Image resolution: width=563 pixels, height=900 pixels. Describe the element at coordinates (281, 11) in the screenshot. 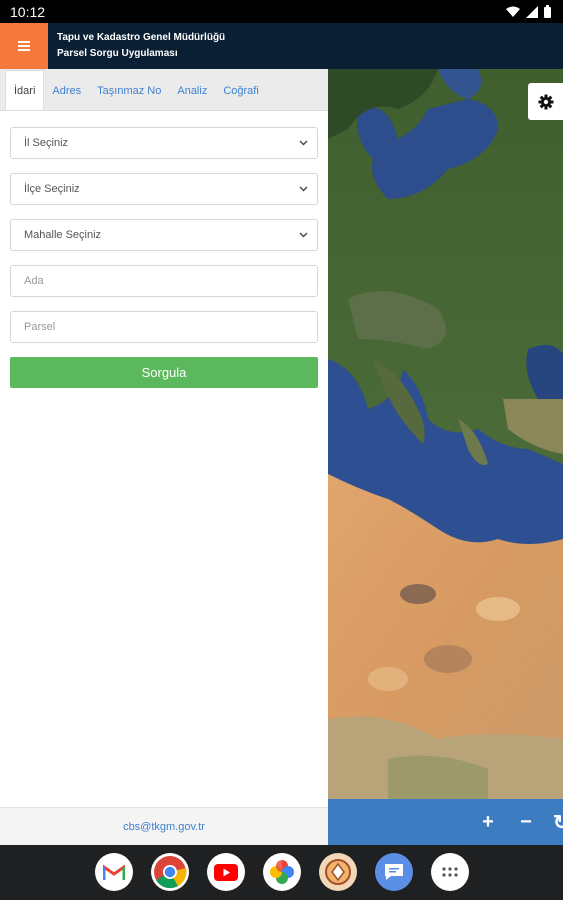

I see `status-bar: 10:12` at that location.